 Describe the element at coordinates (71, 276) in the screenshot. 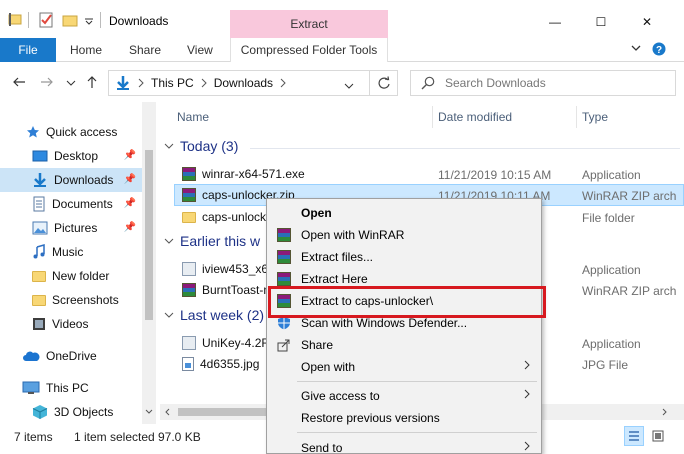

I see `nav-item-new-folder: New folder` at that location.